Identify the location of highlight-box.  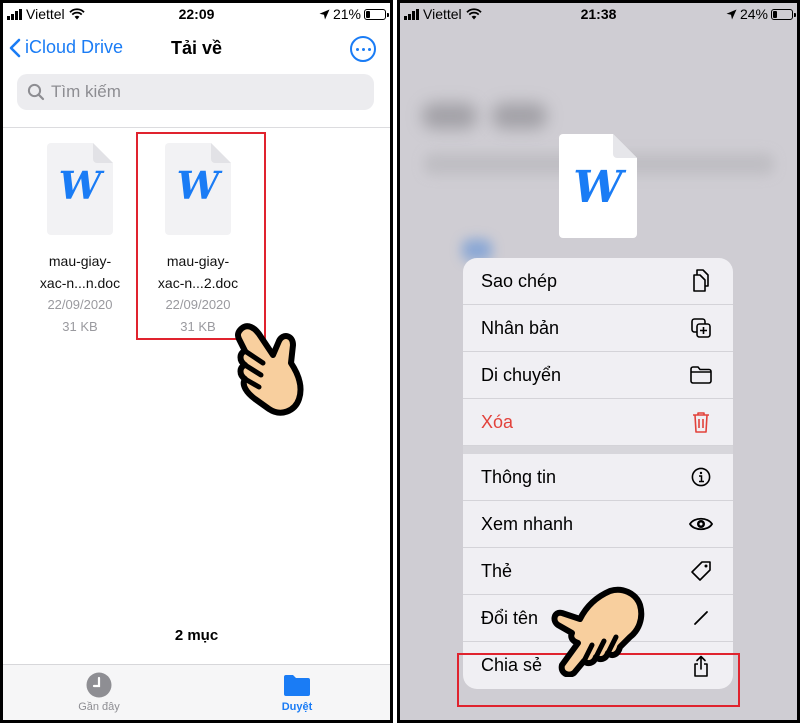
(201, 236).